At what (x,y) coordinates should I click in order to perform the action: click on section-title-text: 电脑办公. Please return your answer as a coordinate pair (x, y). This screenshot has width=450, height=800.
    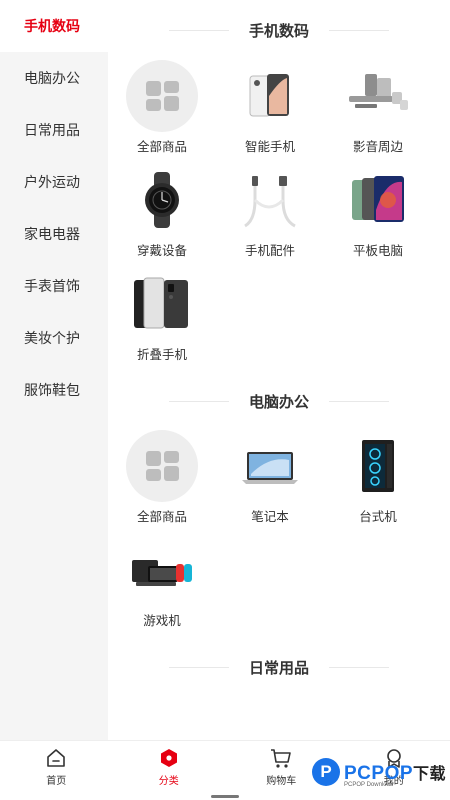
    Looking at the image, I should click on (278, 402).